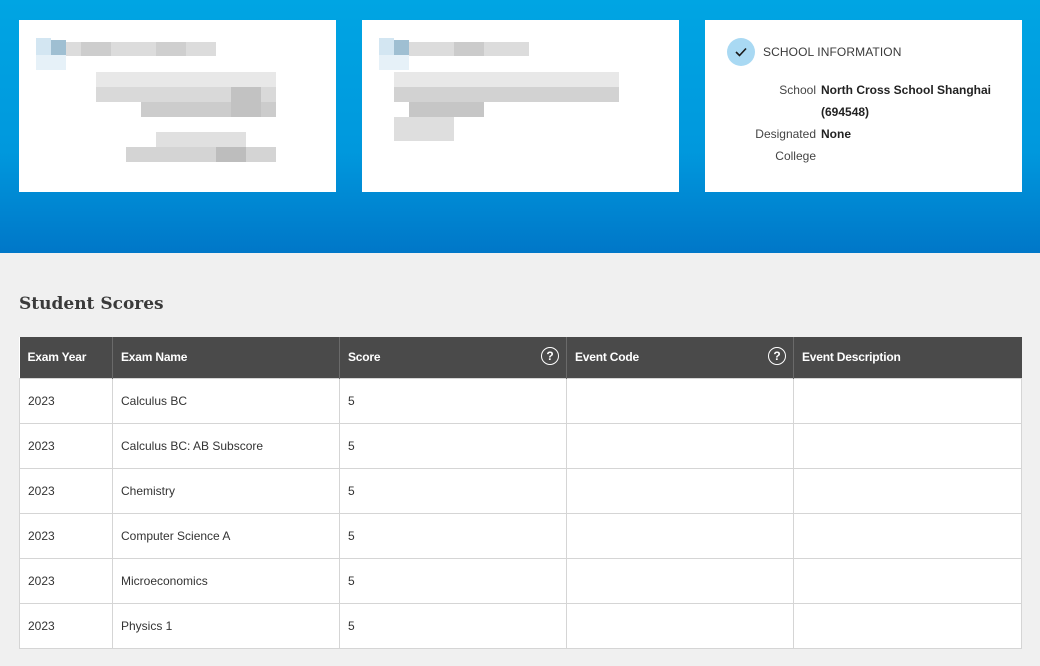 The image size is (1040, 666). I want to click on col-header-label: Event Description, so click(851, 357).